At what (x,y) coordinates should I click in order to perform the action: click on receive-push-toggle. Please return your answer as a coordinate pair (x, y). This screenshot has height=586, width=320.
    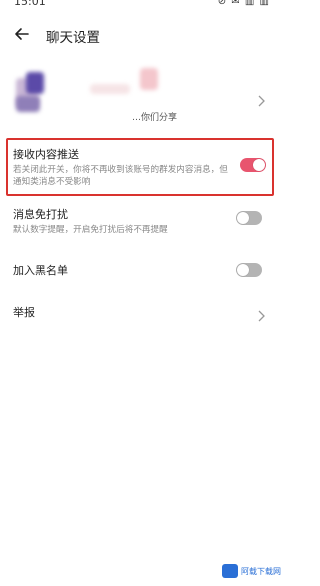
    Looking at the image, I should click on (253, 165).